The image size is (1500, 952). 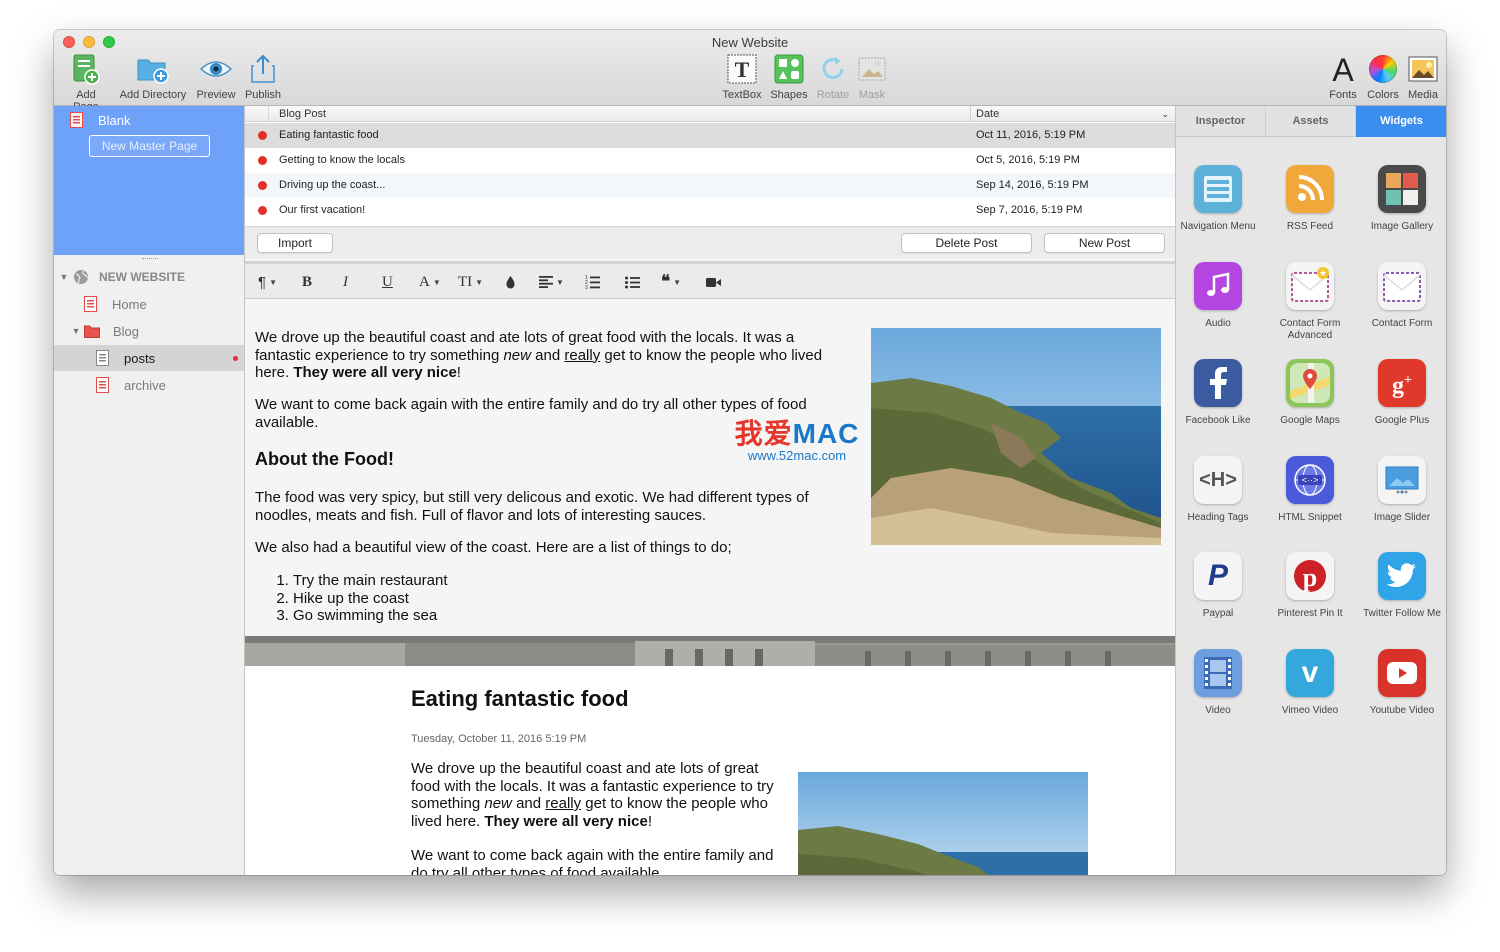 What do you see at coordinates (470, 282) in the screenshot?
I see `text-size-dropdown: TI ▼` at bounding box center [470, 282].